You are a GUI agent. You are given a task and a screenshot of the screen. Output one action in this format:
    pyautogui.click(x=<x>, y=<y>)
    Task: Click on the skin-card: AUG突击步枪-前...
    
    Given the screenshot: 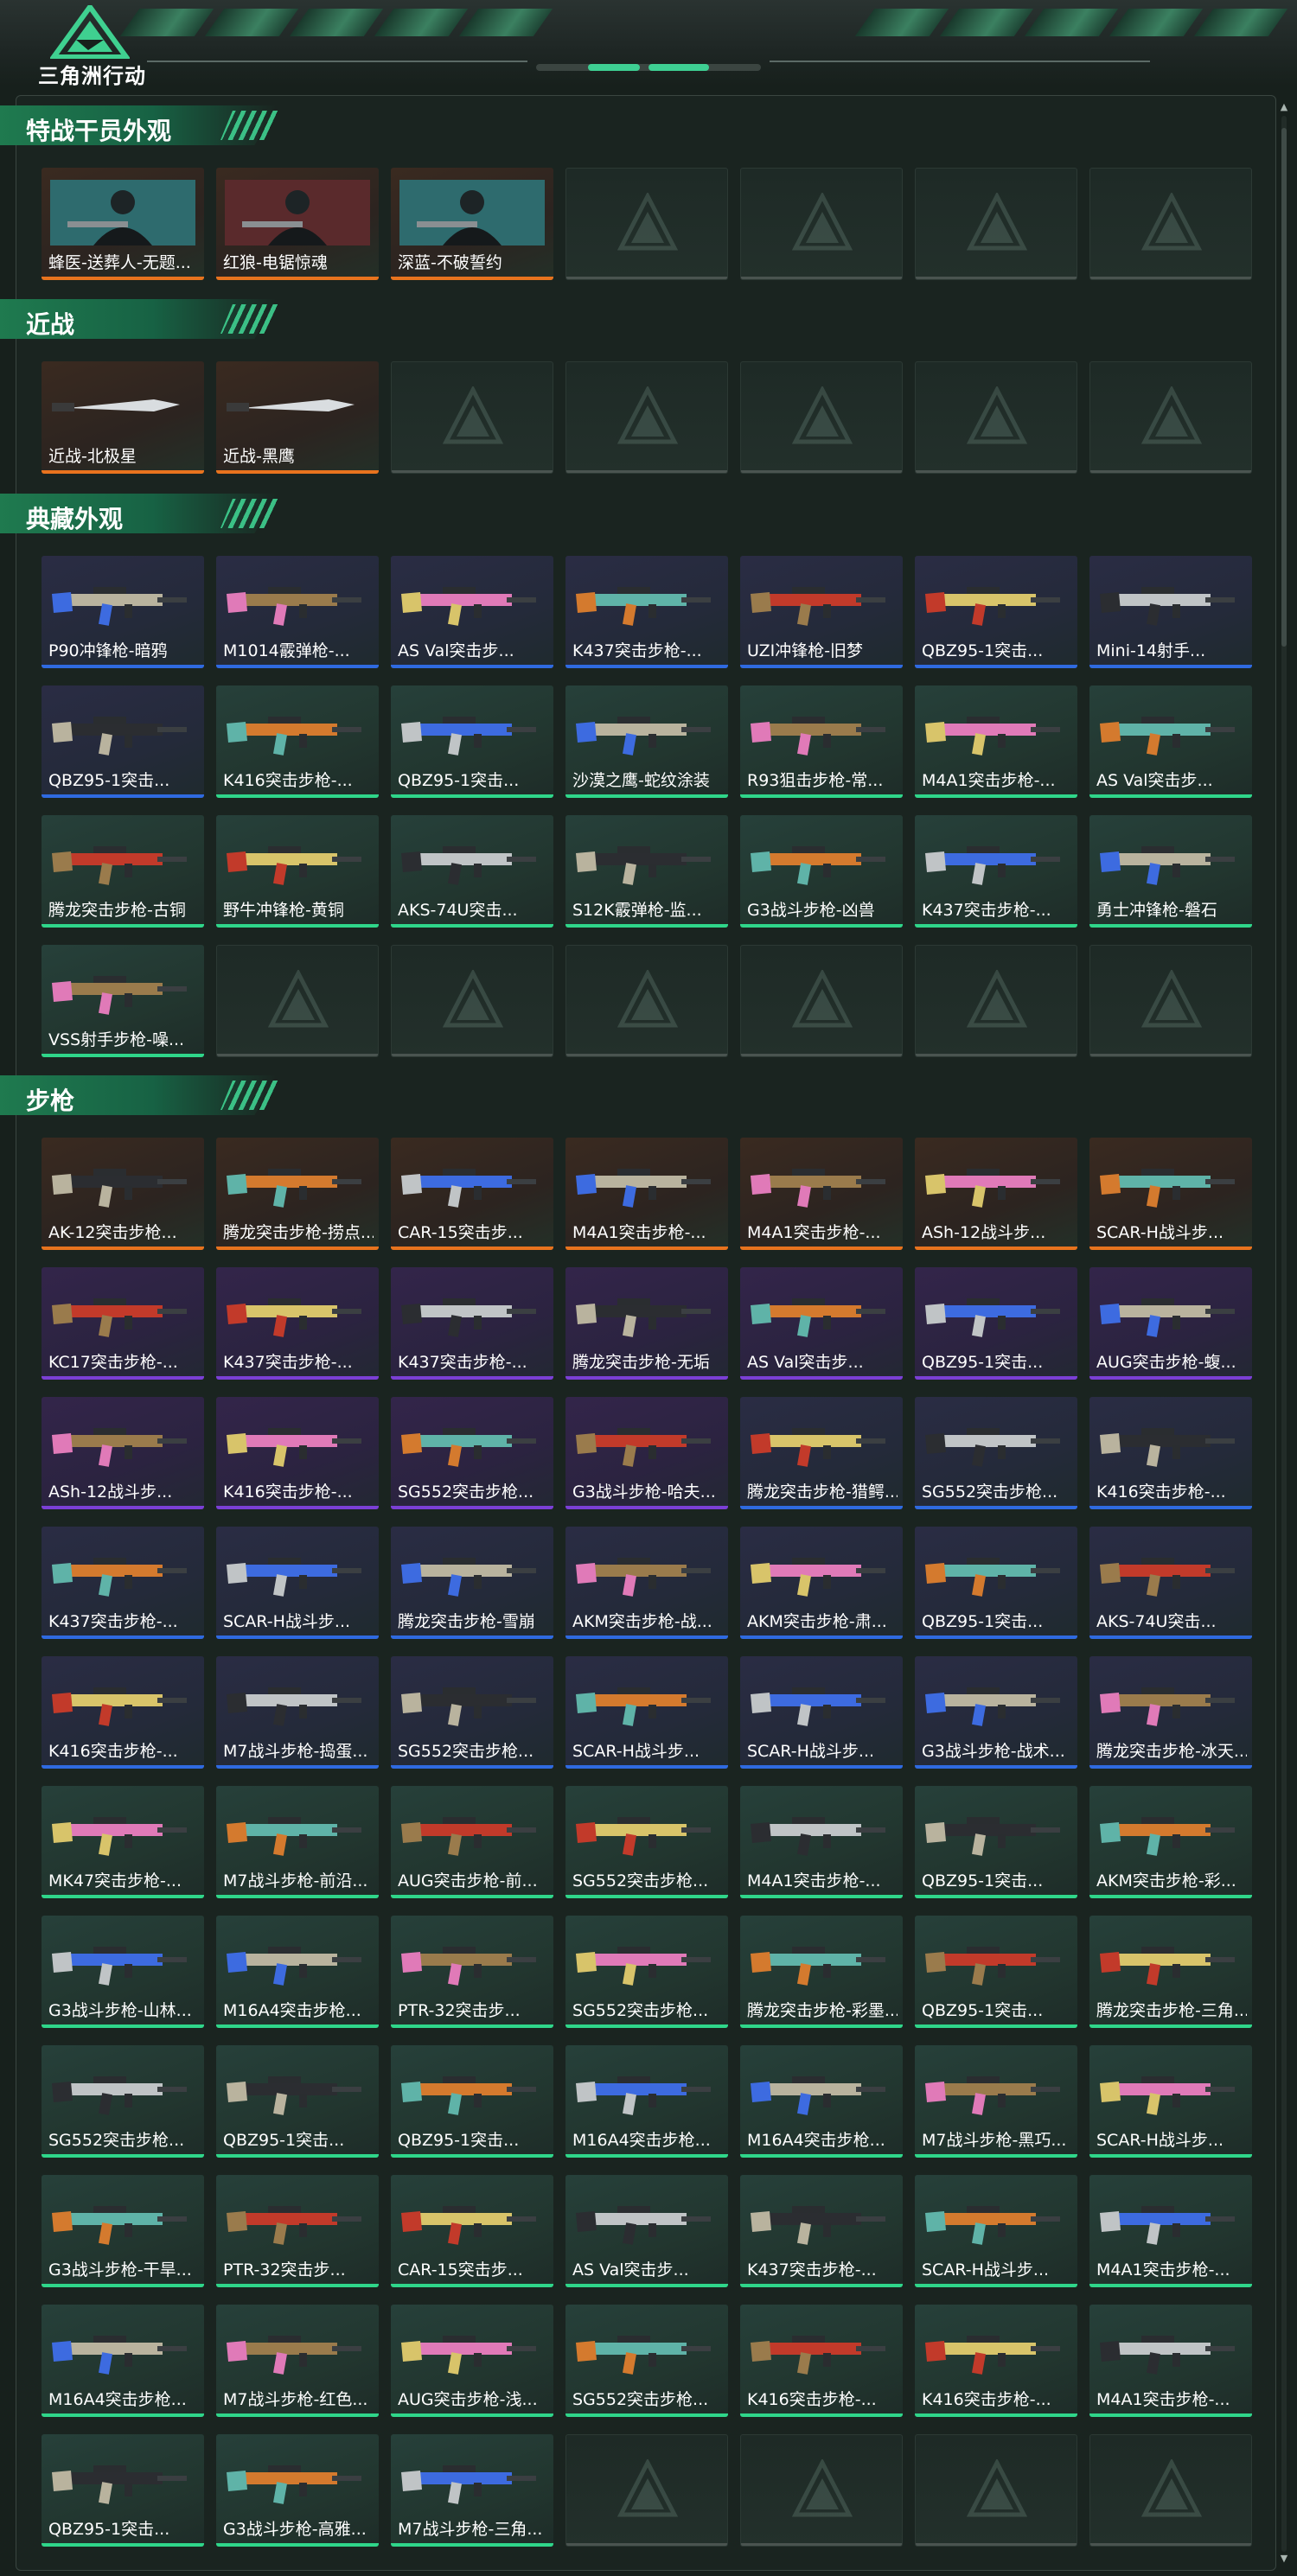 What is the action you would take?
    pyautogui.click(x=472, y=1842)
    